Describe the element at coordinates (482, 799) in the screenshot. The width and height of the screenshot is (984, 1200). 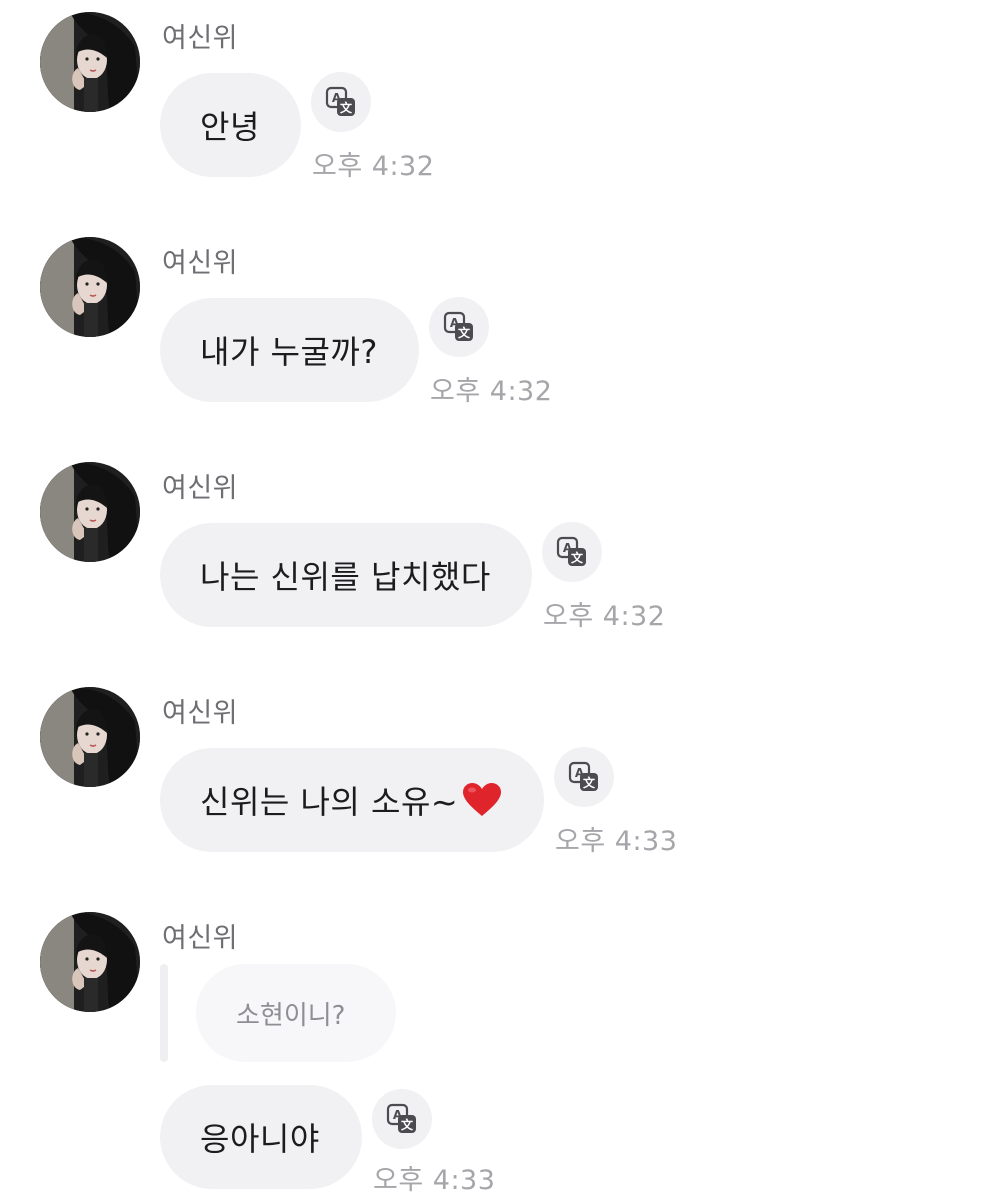
I see `red-heart-emoji` at that location.